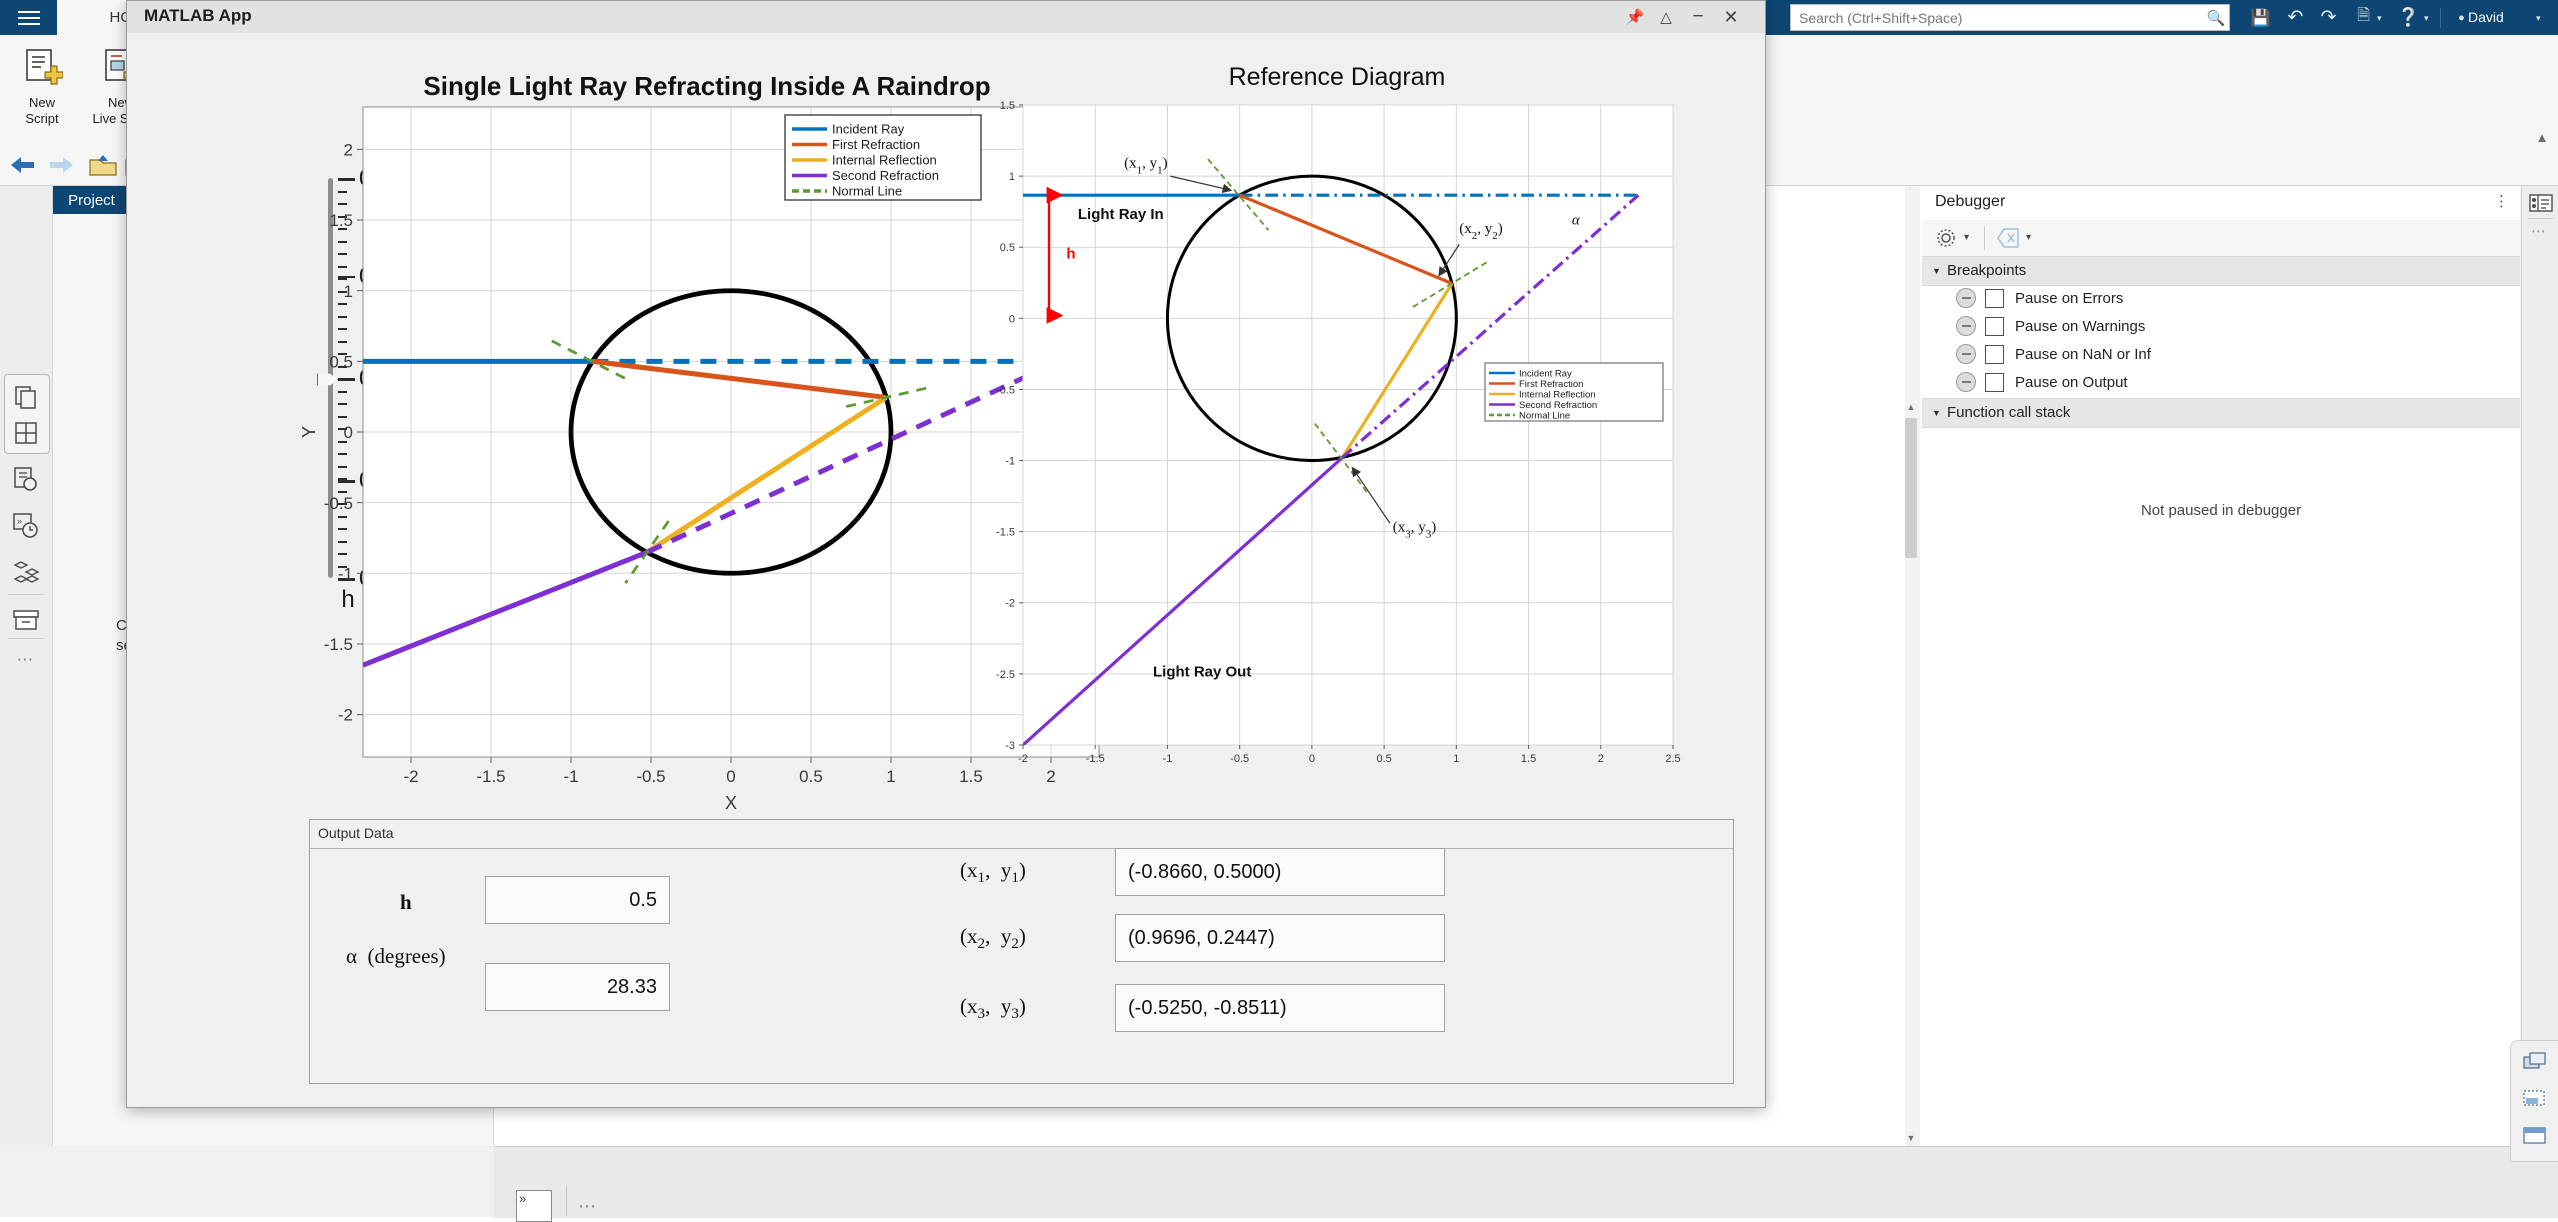  Describe the element at coordinates (1023, 759) in the screenshot. I see `x-tick-label: -2` at that location.